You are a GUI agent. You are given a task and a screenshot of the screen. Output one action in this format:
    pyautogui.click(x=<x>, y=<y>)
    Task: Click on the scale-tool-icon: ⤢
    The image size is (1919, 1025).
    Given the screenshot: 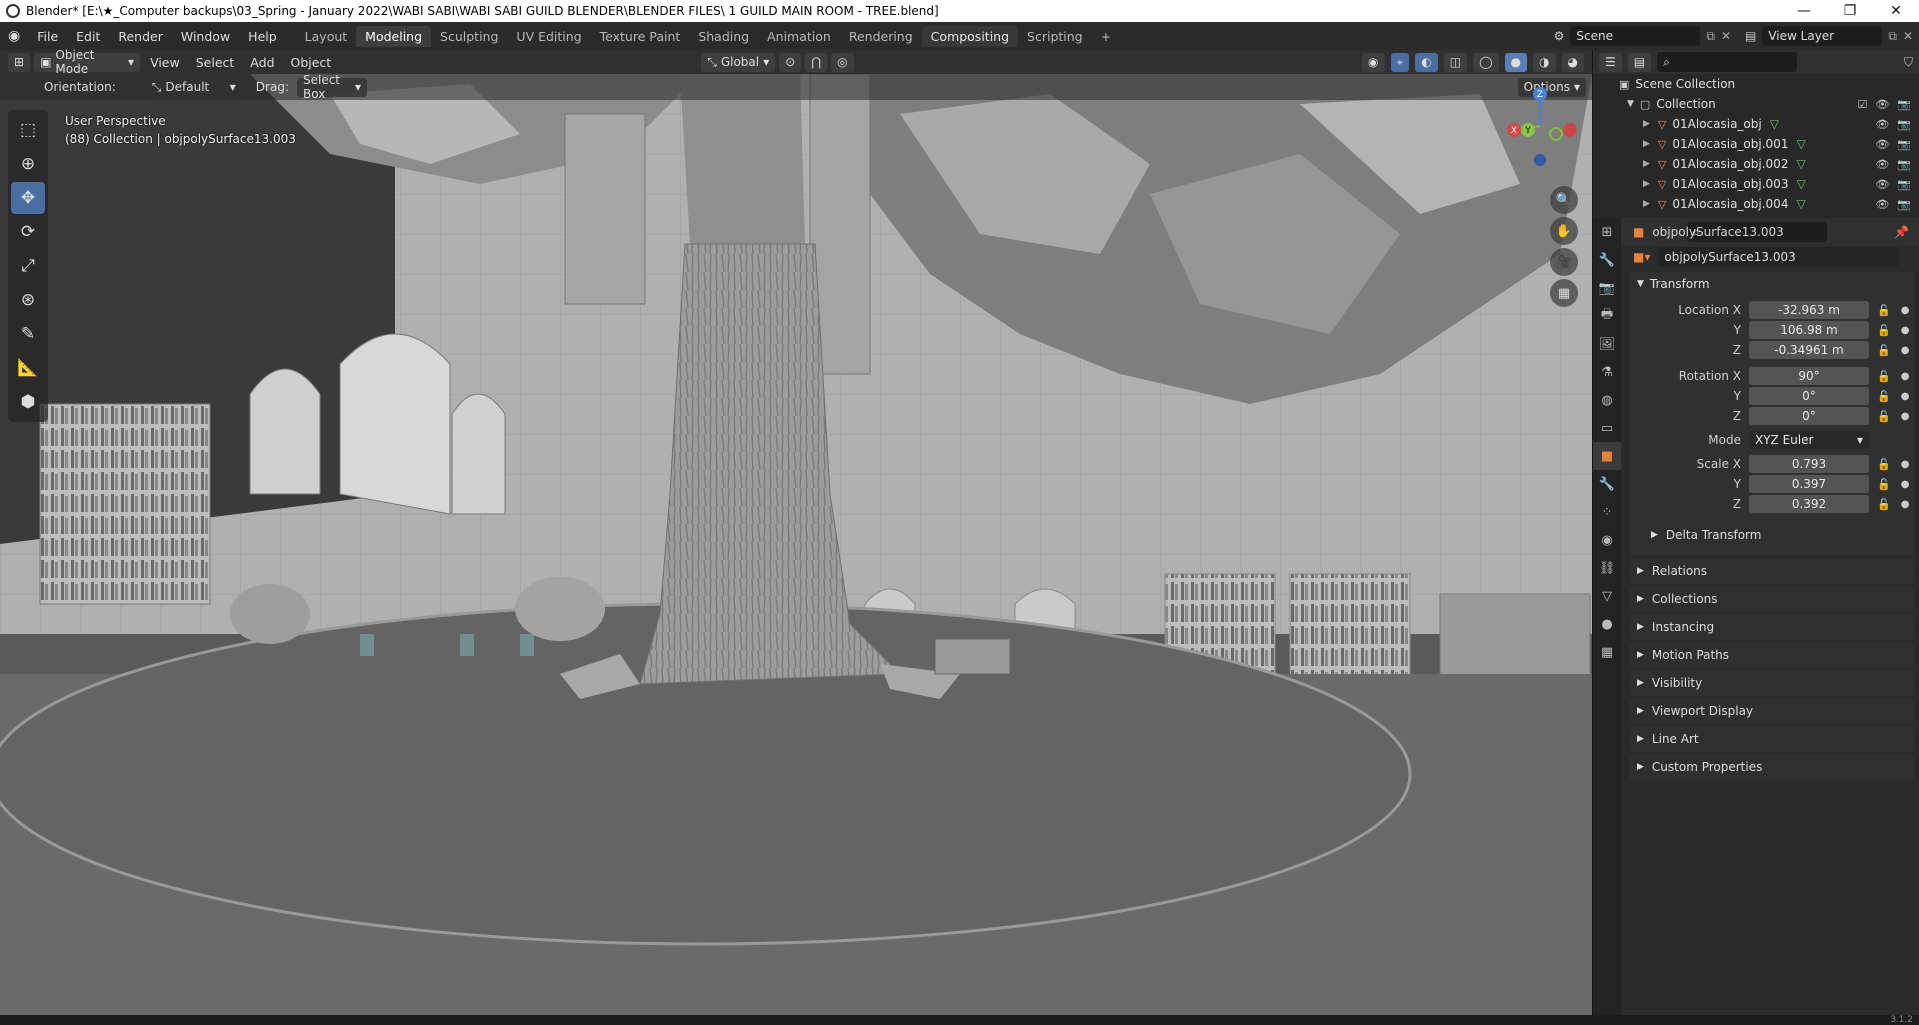 What is the action you would take?
    pyautogui.click(x=28, y=266)
    